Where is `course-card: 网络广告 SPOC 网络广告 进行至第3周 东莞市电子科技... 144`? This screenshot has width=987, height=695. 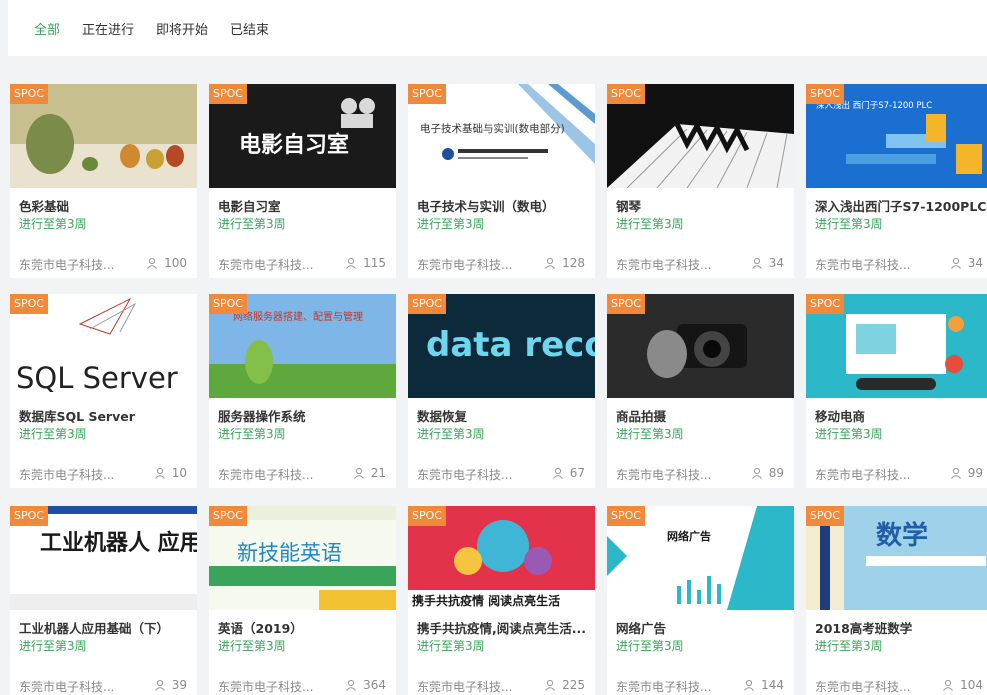 course-card: 网络广告 SPOC 网络广告 进行至第3周 东莞市电子科技... 144 is located at coordinates (700, 600).